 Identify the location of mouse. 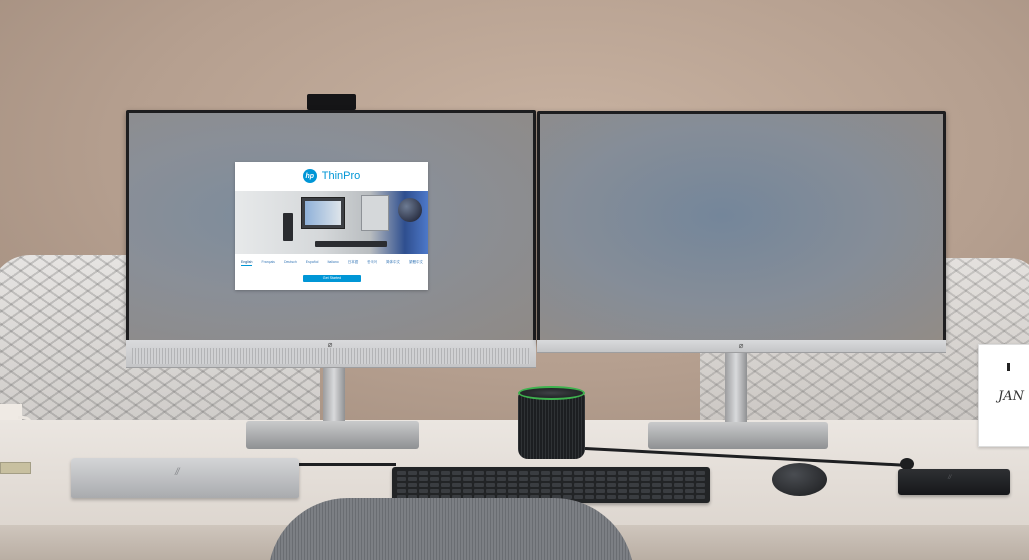
(799, 479).